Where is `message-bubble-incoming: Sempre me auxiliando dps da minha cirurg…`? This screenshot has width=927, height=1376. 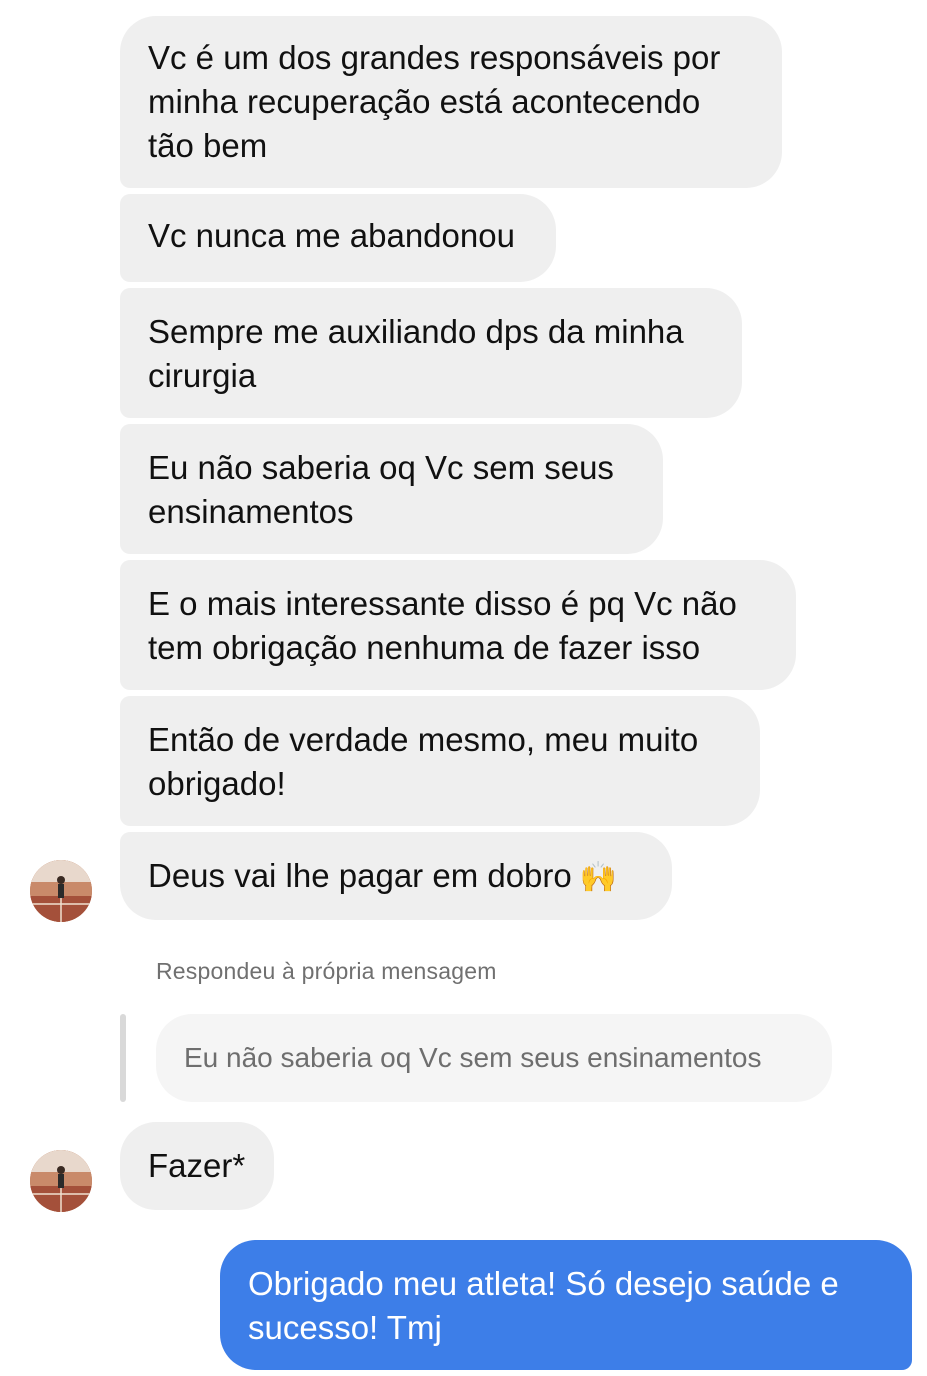
message-bubble-incoming: Sempre me auxiliando dps da minha cirurg… is located at coordinates (431, 353).